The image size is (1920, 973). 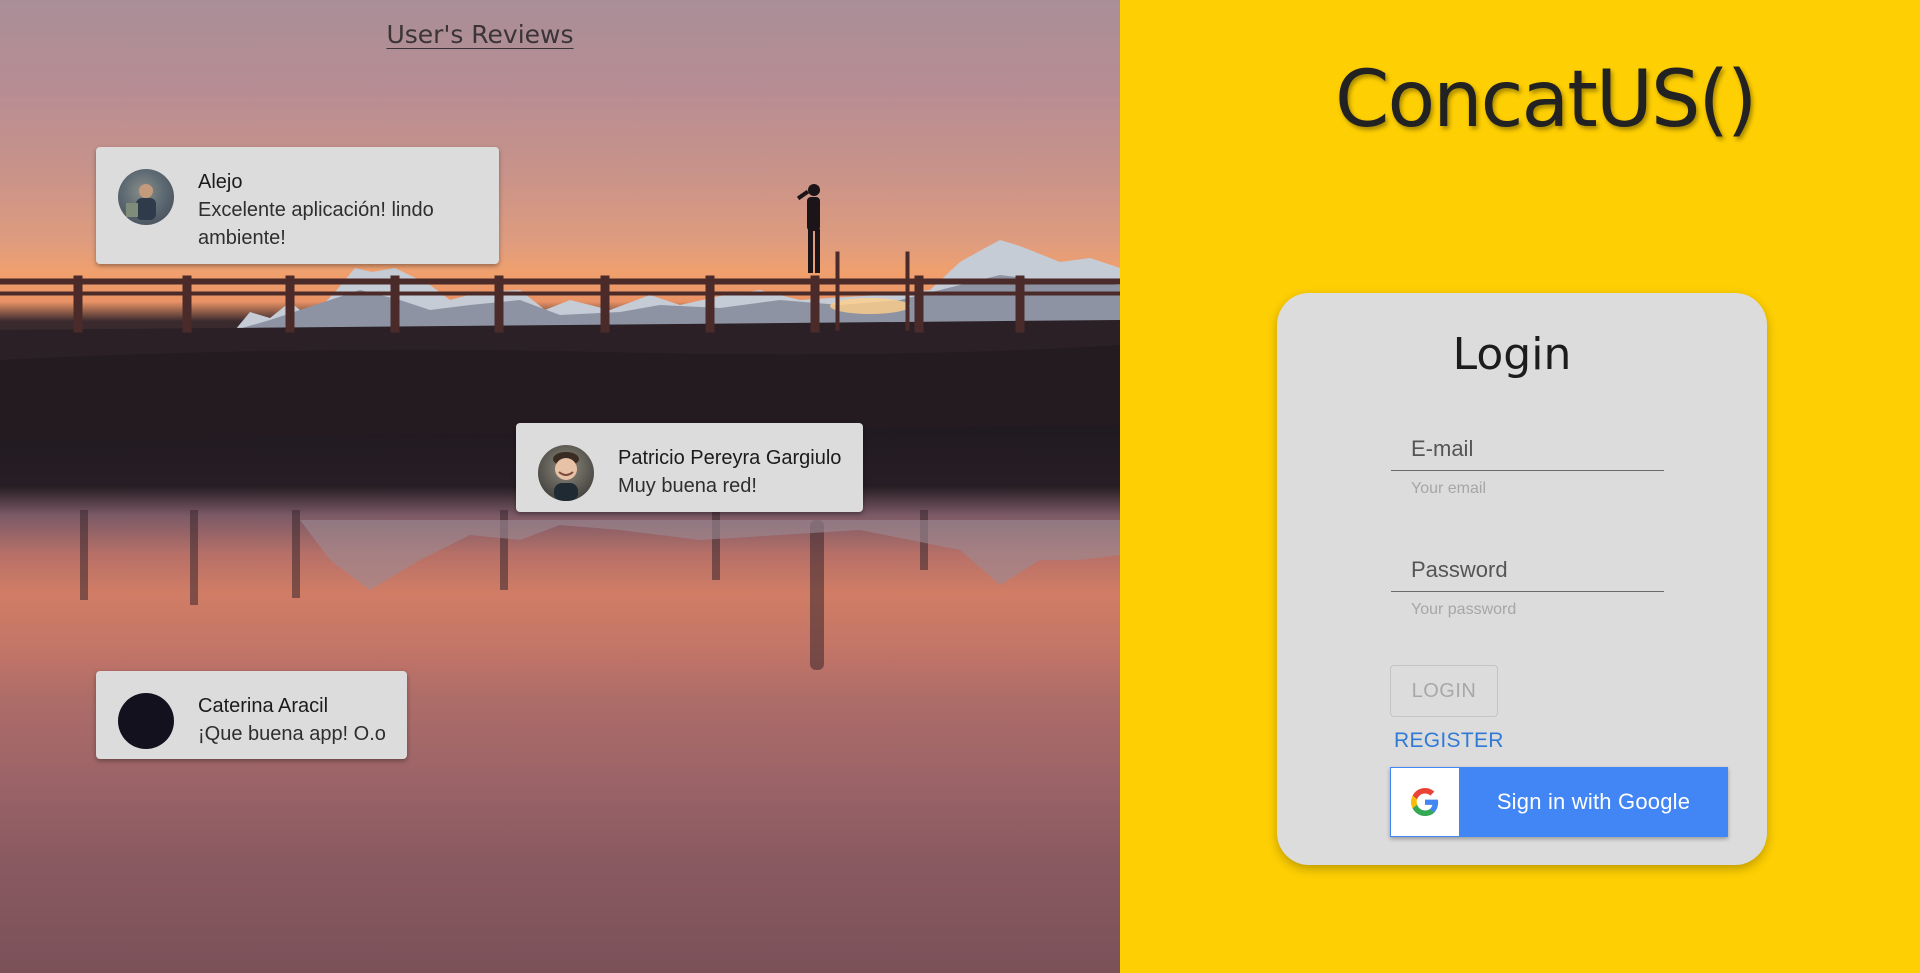 I want to click on review-text: Patricio Pereyra Gargiulo Muy buena red!, so click(x=729, y=472).